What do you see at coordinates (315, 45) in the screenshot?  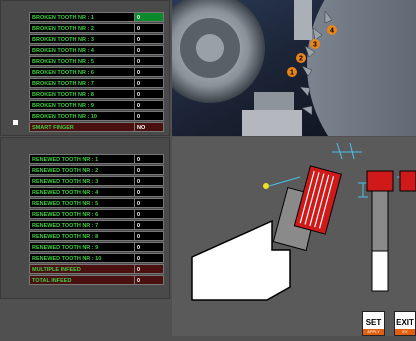 I see `tooth-marker-3-label: 3` at bounding box center [315, 45].